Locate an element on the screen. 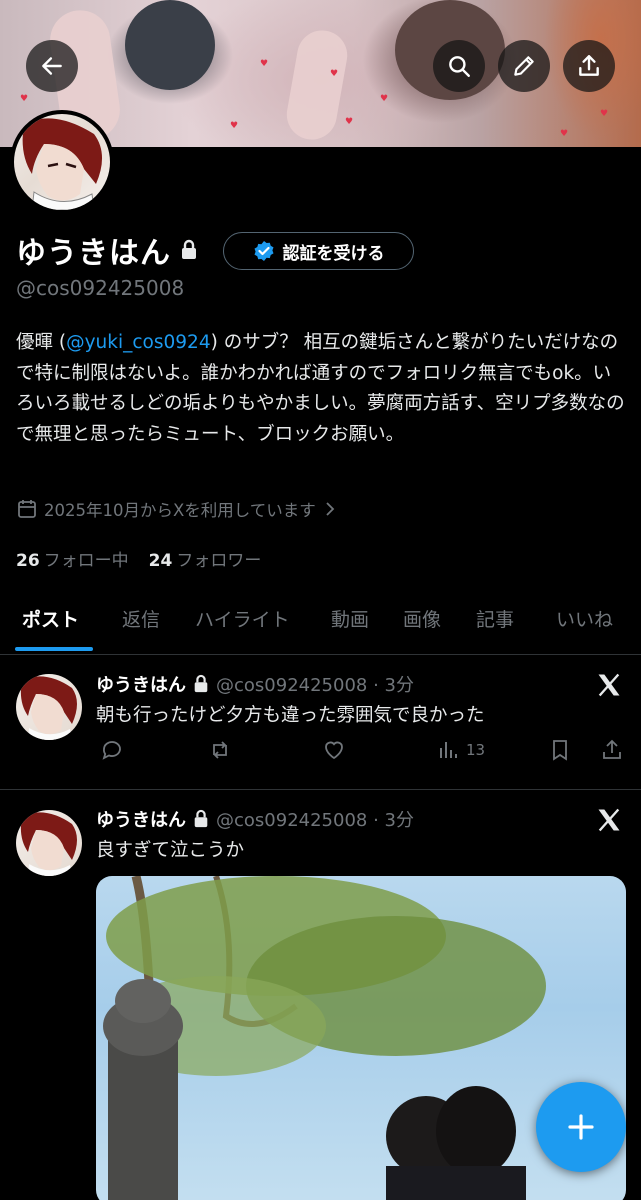 This screenshot has height=1200, width=641. views-button: 13 is located at coordinates (460, 750).